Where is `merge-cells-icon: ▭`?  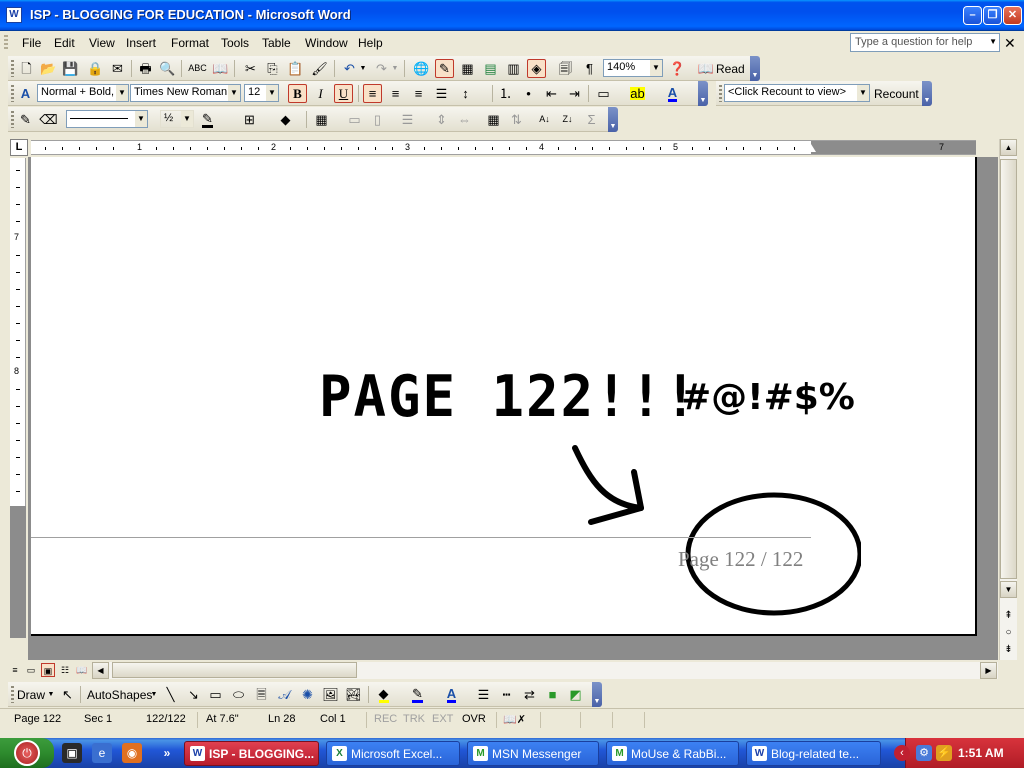 merge-cells-icon: ▭ is located at coordinates (354, 119).